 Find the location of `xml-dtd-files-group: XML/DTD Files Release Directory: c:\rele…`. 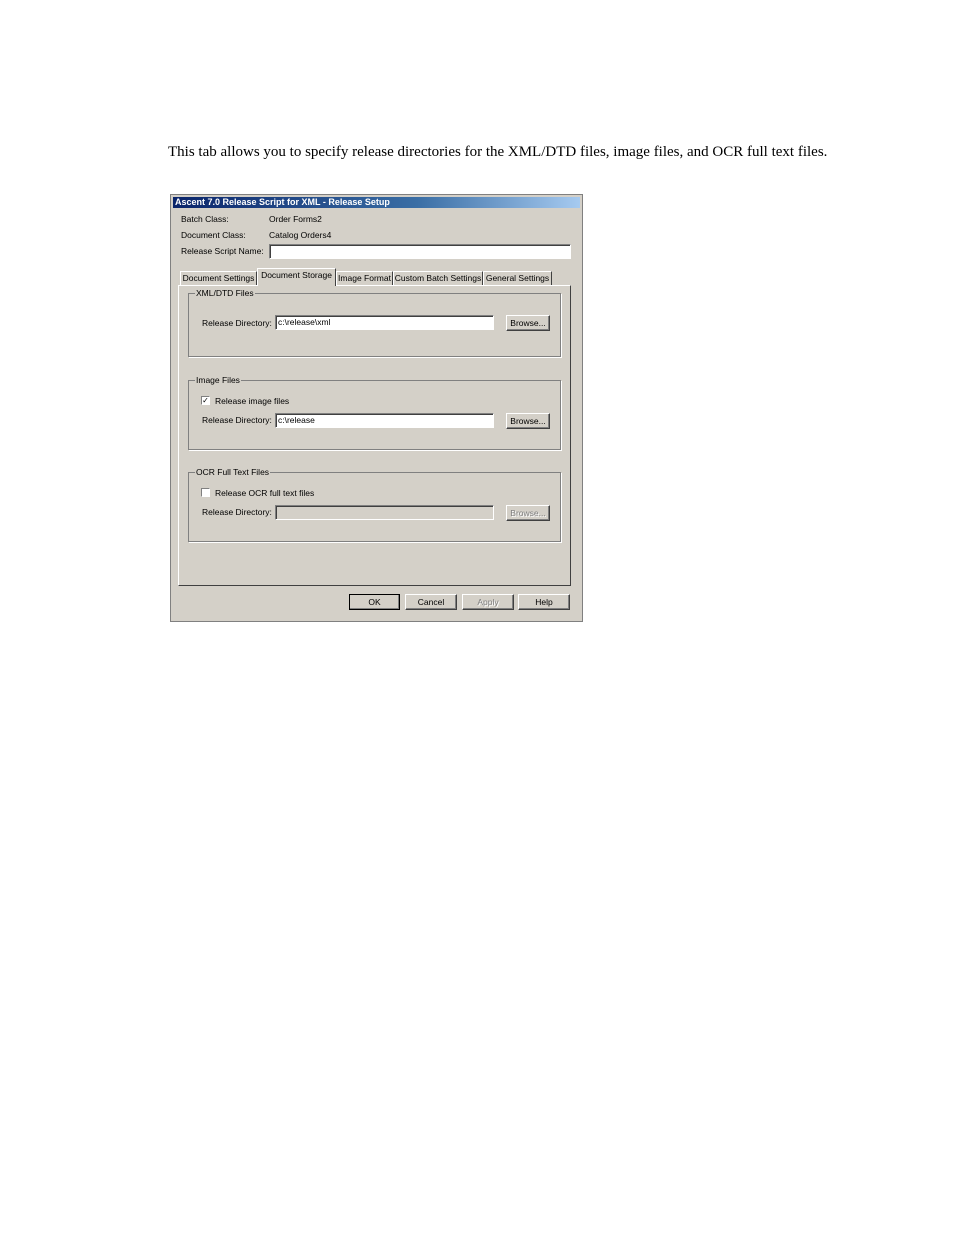

xml-dtd-files-group: XML/DTD Files Release Directory: c:\rele… is located at coordinates (374, 322).